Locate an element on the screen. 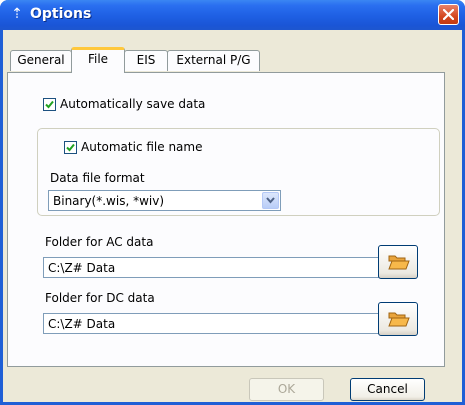 The image size is (465, 405). tab-file: File is located at coordinates (98, 60).